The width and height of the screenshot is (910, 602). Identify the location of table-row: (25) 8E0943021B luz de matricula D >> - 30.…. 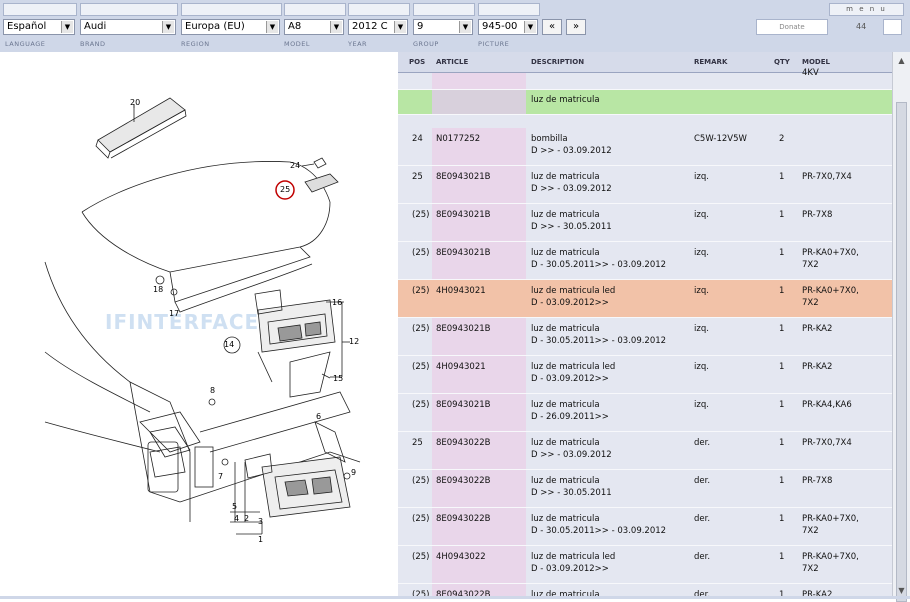
(645, 223).